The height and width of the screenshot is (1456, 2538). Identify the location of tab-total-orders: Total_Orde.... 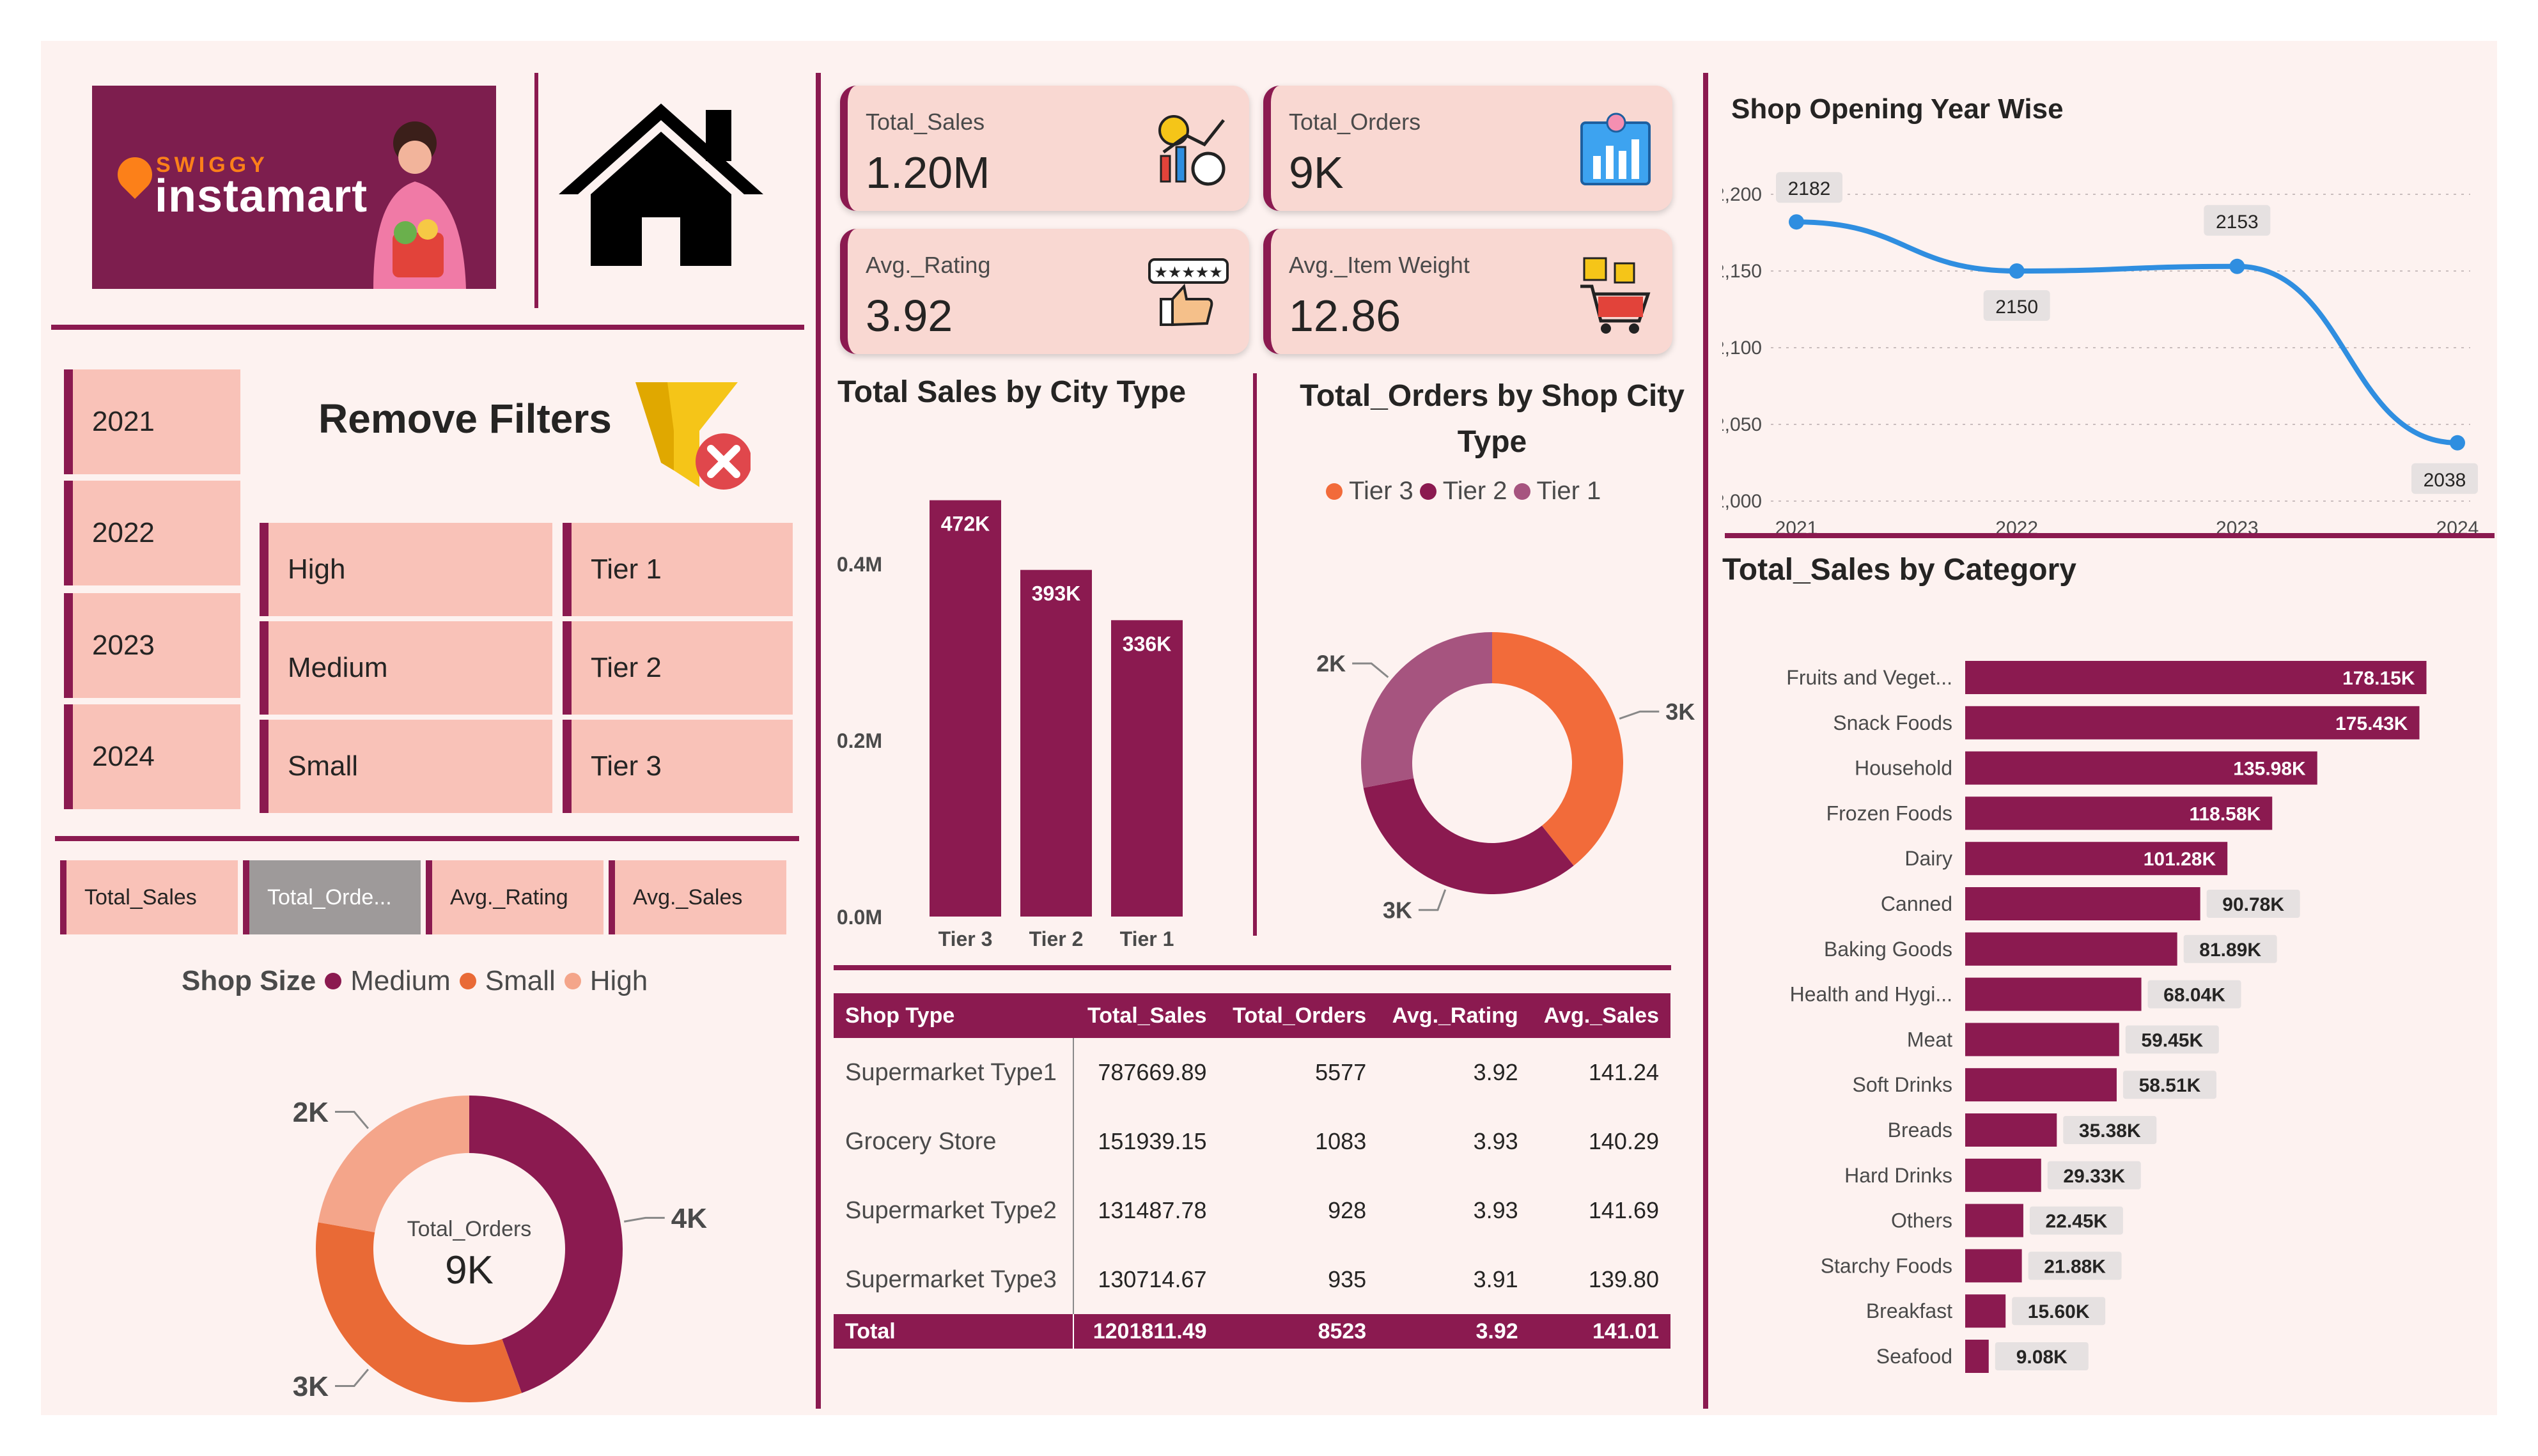
(332, 897).